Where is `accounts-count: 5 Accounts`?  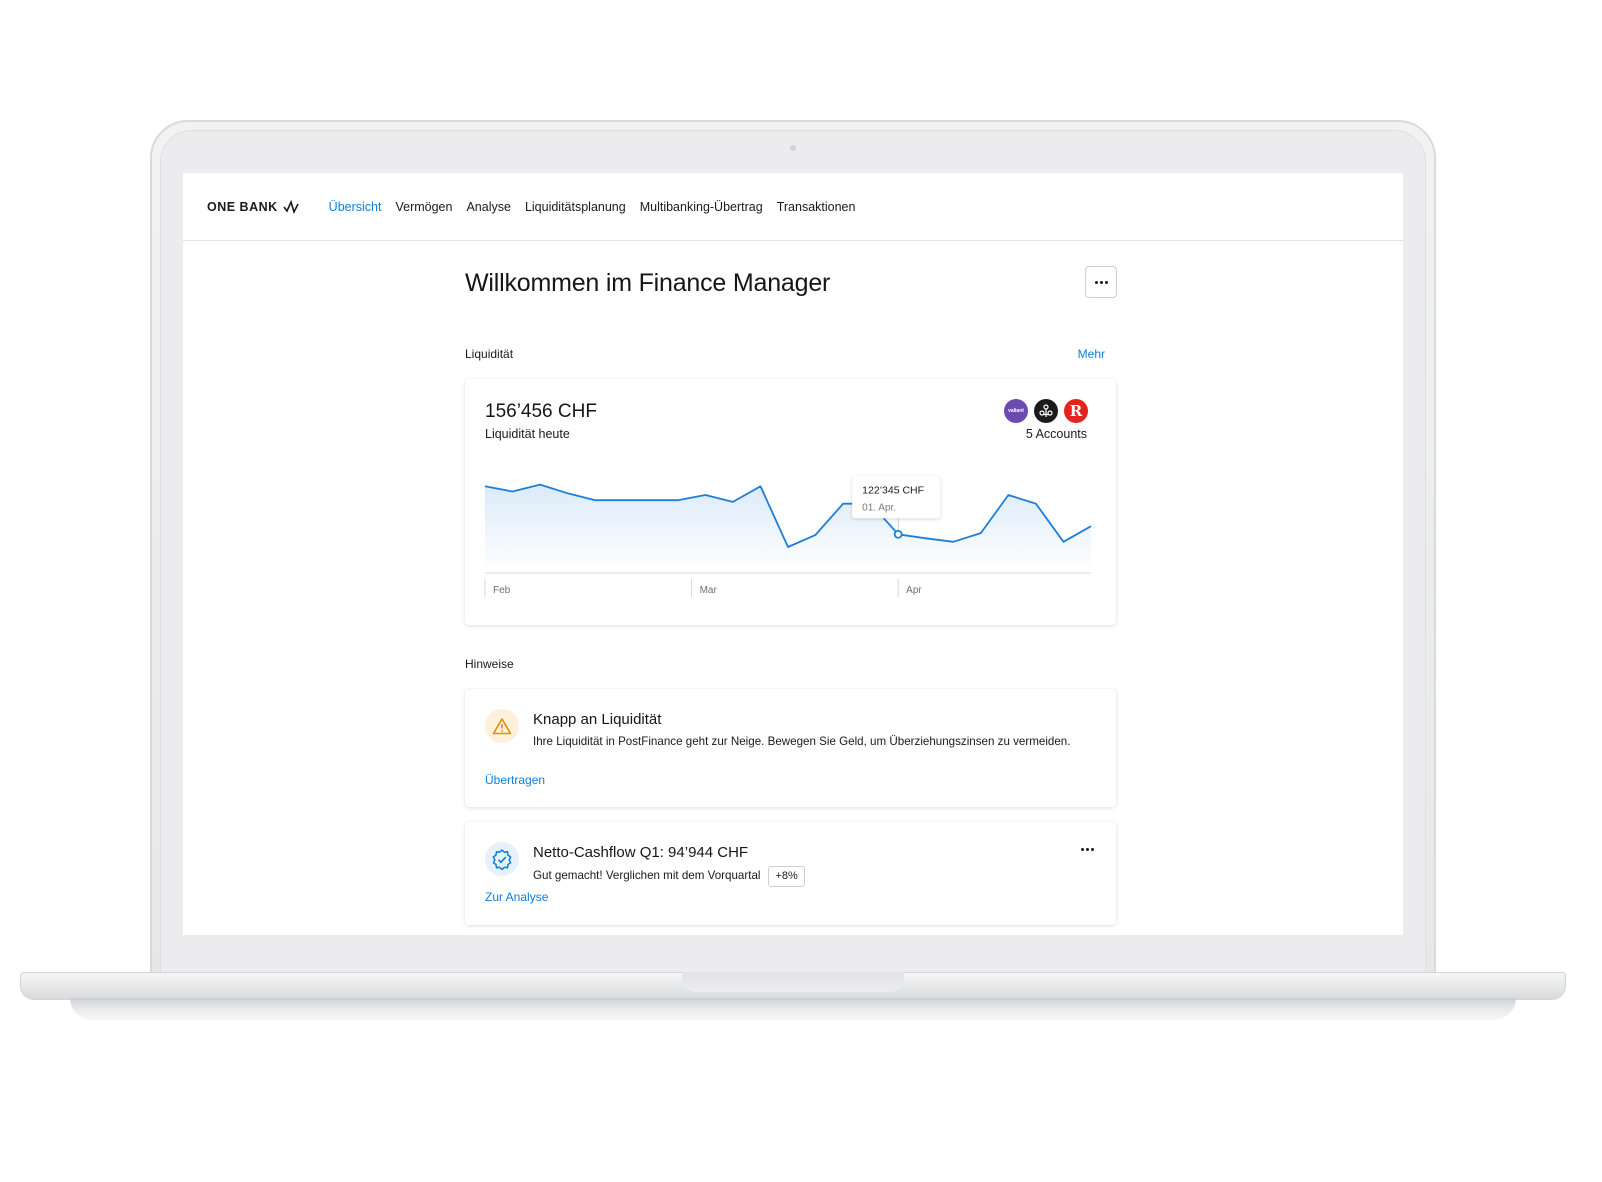
accounts-count: 5 Accounts is located at coordinates (1056, 434).